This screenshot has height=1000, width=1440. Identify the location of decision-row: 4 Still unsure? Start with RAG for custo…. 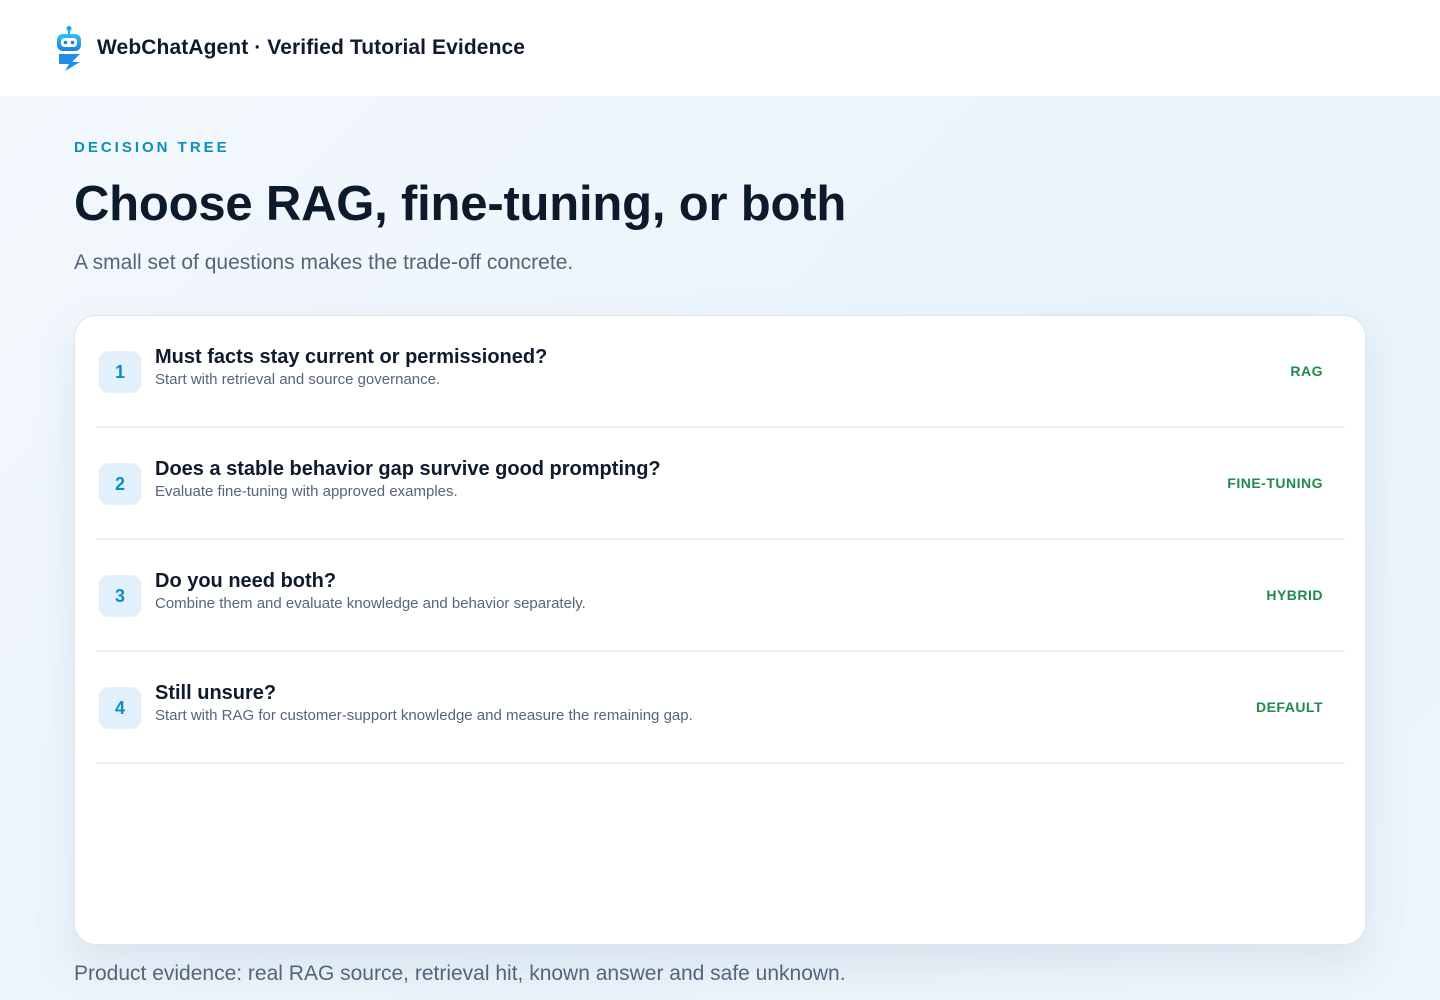
(721, 708).